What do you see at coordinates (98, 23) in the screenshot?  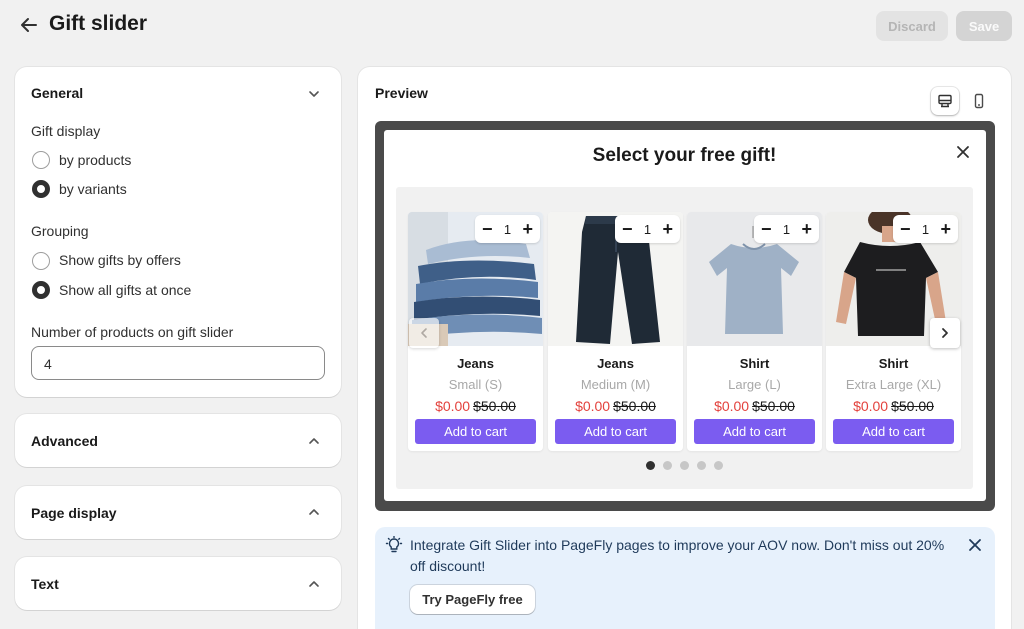 I see `page-title: Gift slider` at bounding box center [98, 23].